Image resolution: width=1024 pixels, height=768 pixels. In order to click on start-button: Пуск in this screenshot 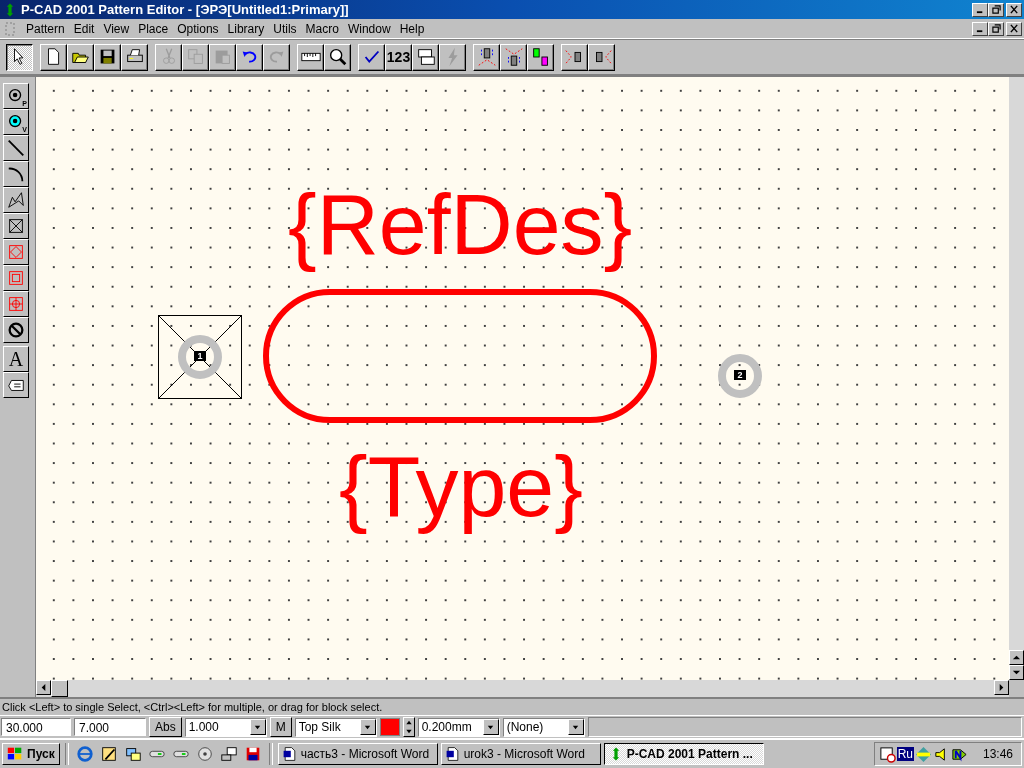, I will do `click(31, 754)`.